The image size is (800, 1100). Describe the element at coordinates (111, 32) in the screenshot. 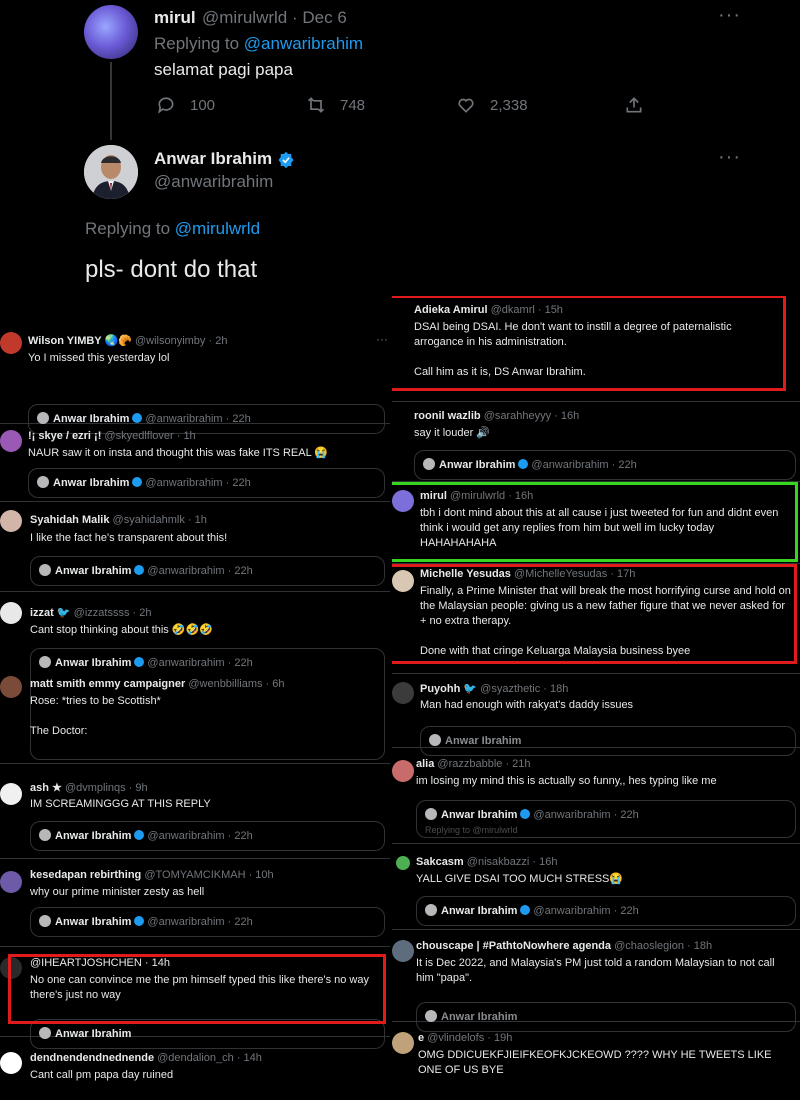

I see `mirul-avatar` at that location.